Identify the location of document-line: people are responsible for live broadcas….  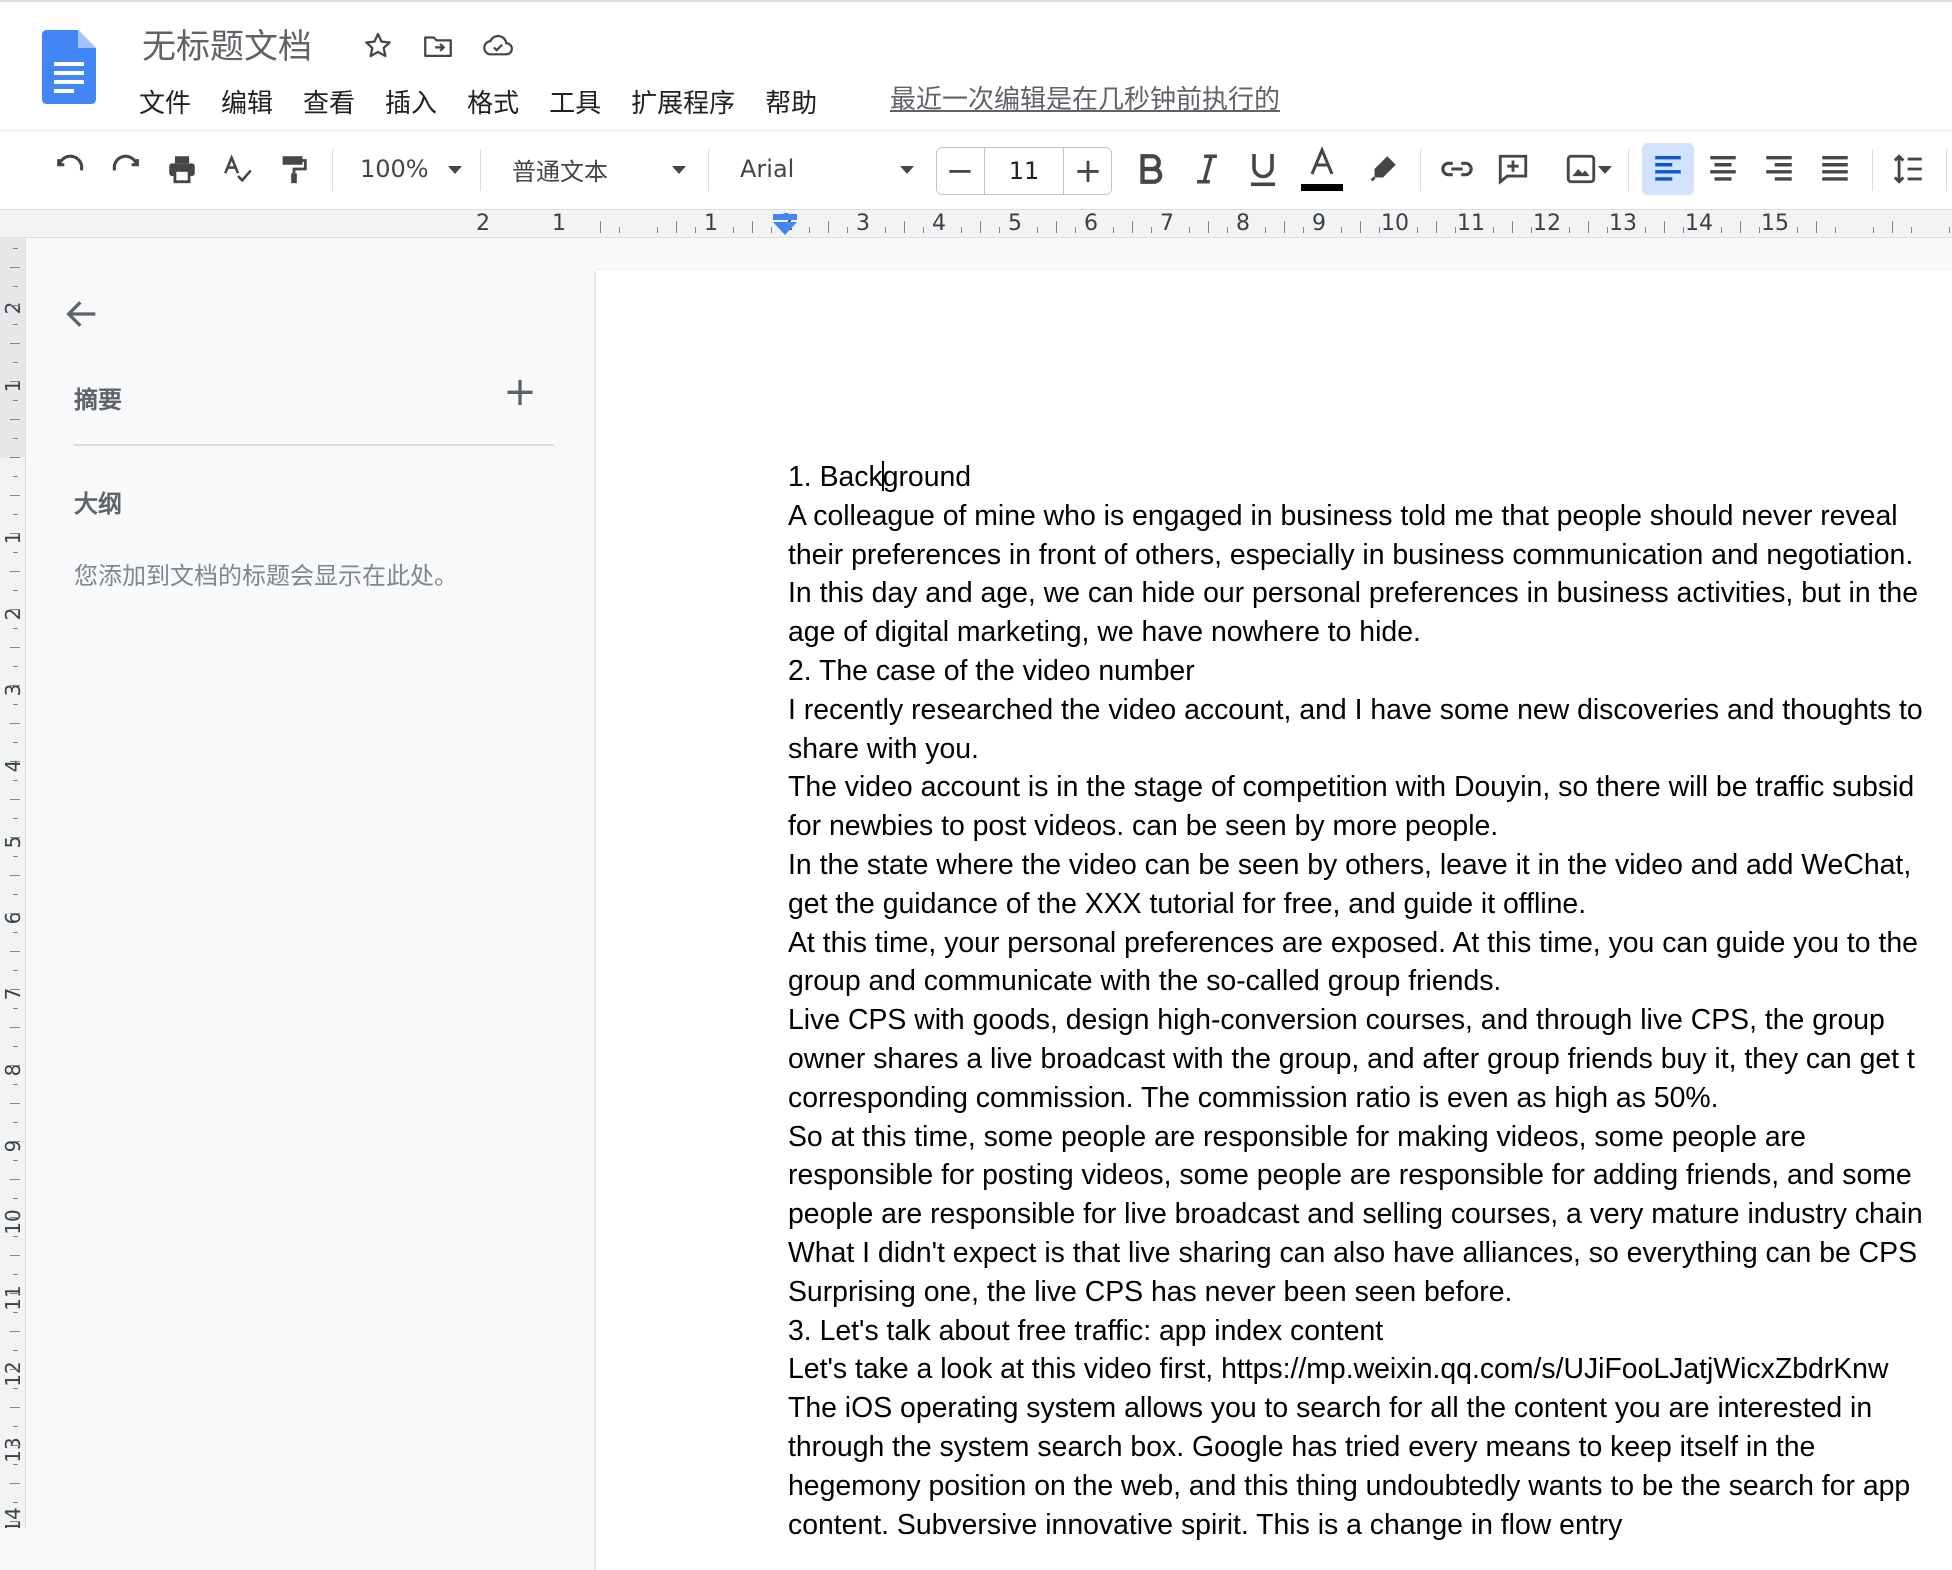
(1370, 1214).